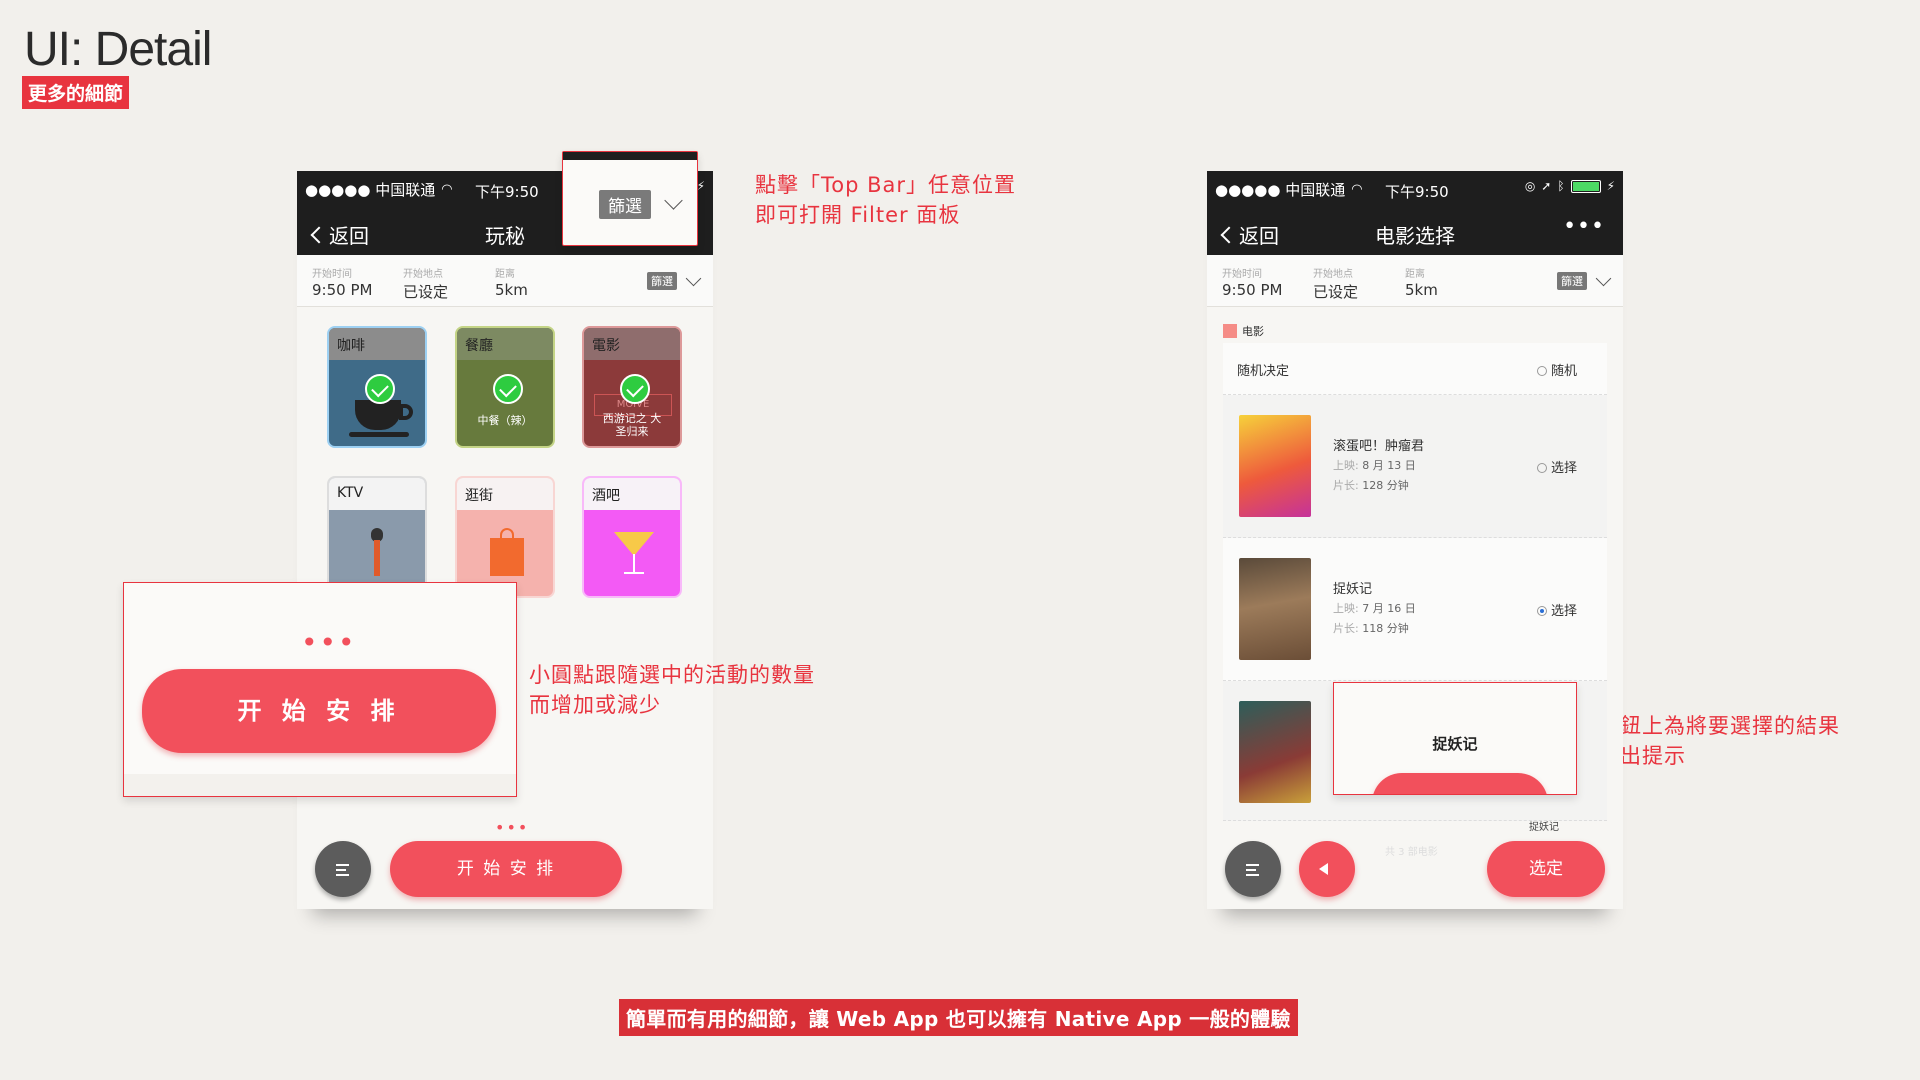  I want to click on random-row: 随机决定 随机, so click(1415, 369).